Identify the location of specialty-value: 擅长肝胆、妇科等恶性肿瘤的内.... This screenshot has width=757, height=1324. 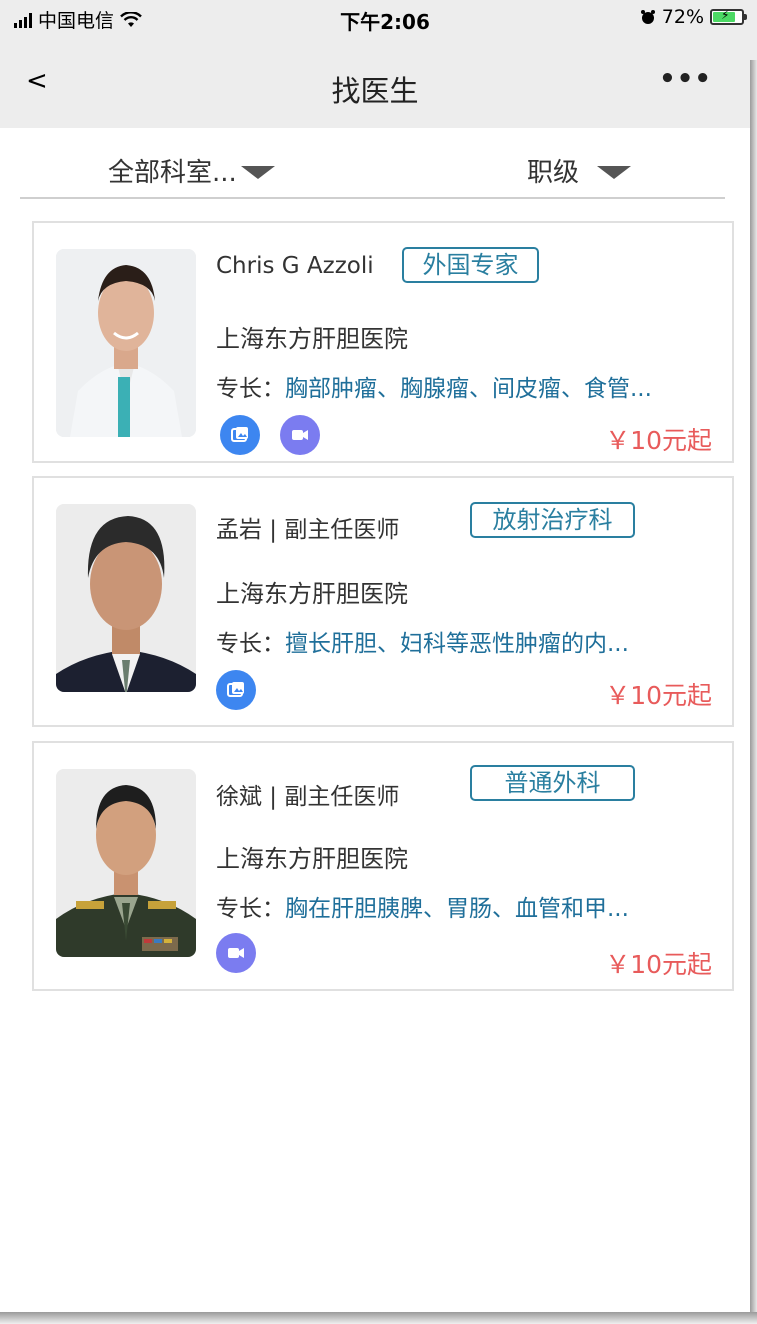
(457, 644).